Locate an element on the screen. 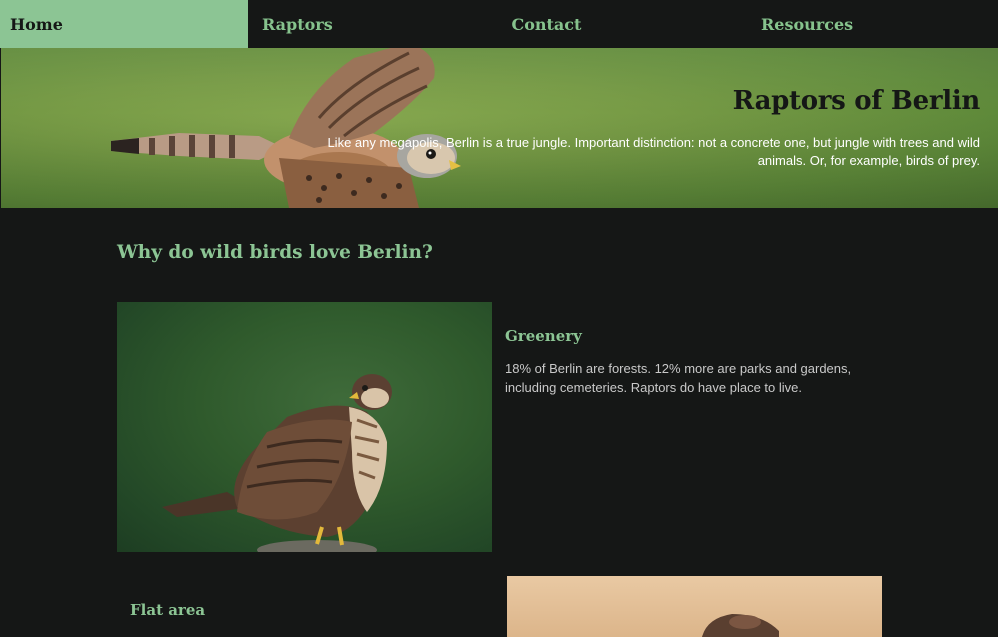 The height and width of the screenshot is (637, 998). nav-item-contact: Contact is located at coordinates (623, 24).